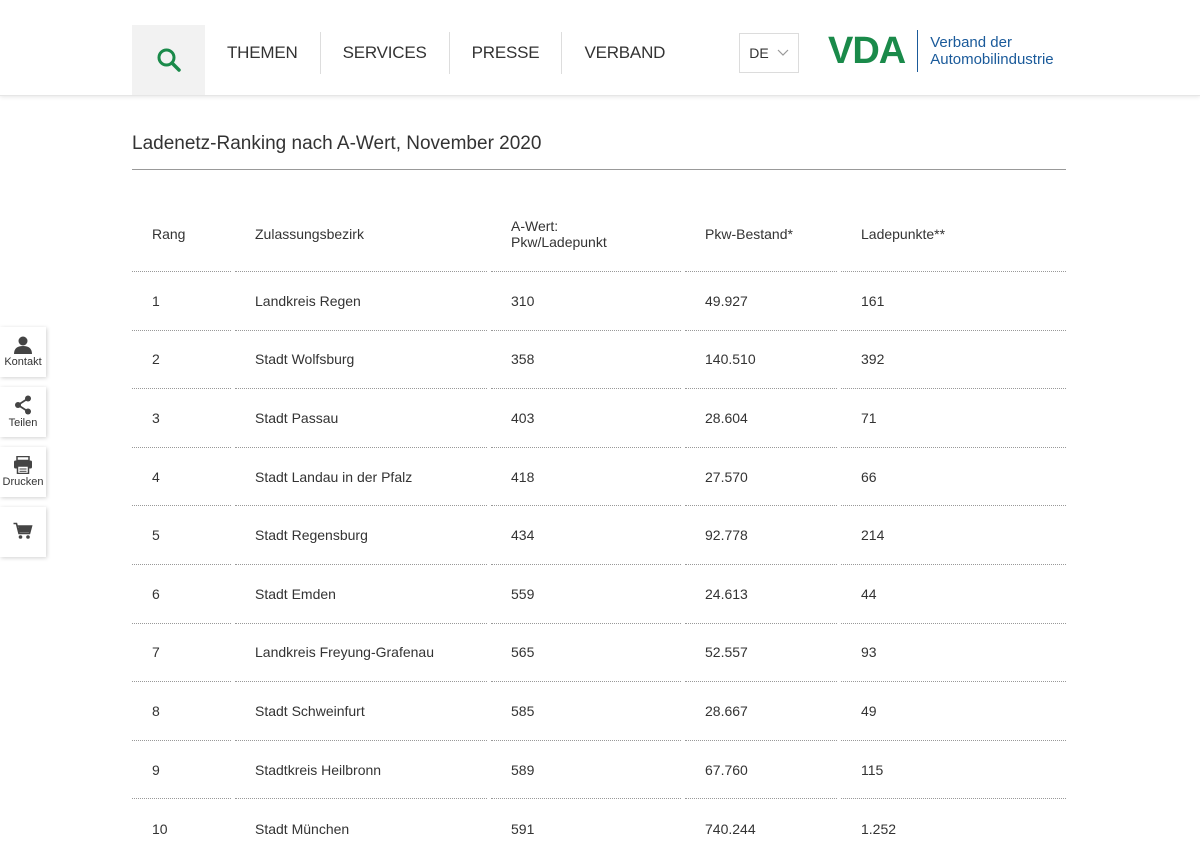 The height and width of the screenshot is (858, 1200). Describe the element at coordinates (181, 653) in the screenshot. I see `cell-rank: 7` at that location.